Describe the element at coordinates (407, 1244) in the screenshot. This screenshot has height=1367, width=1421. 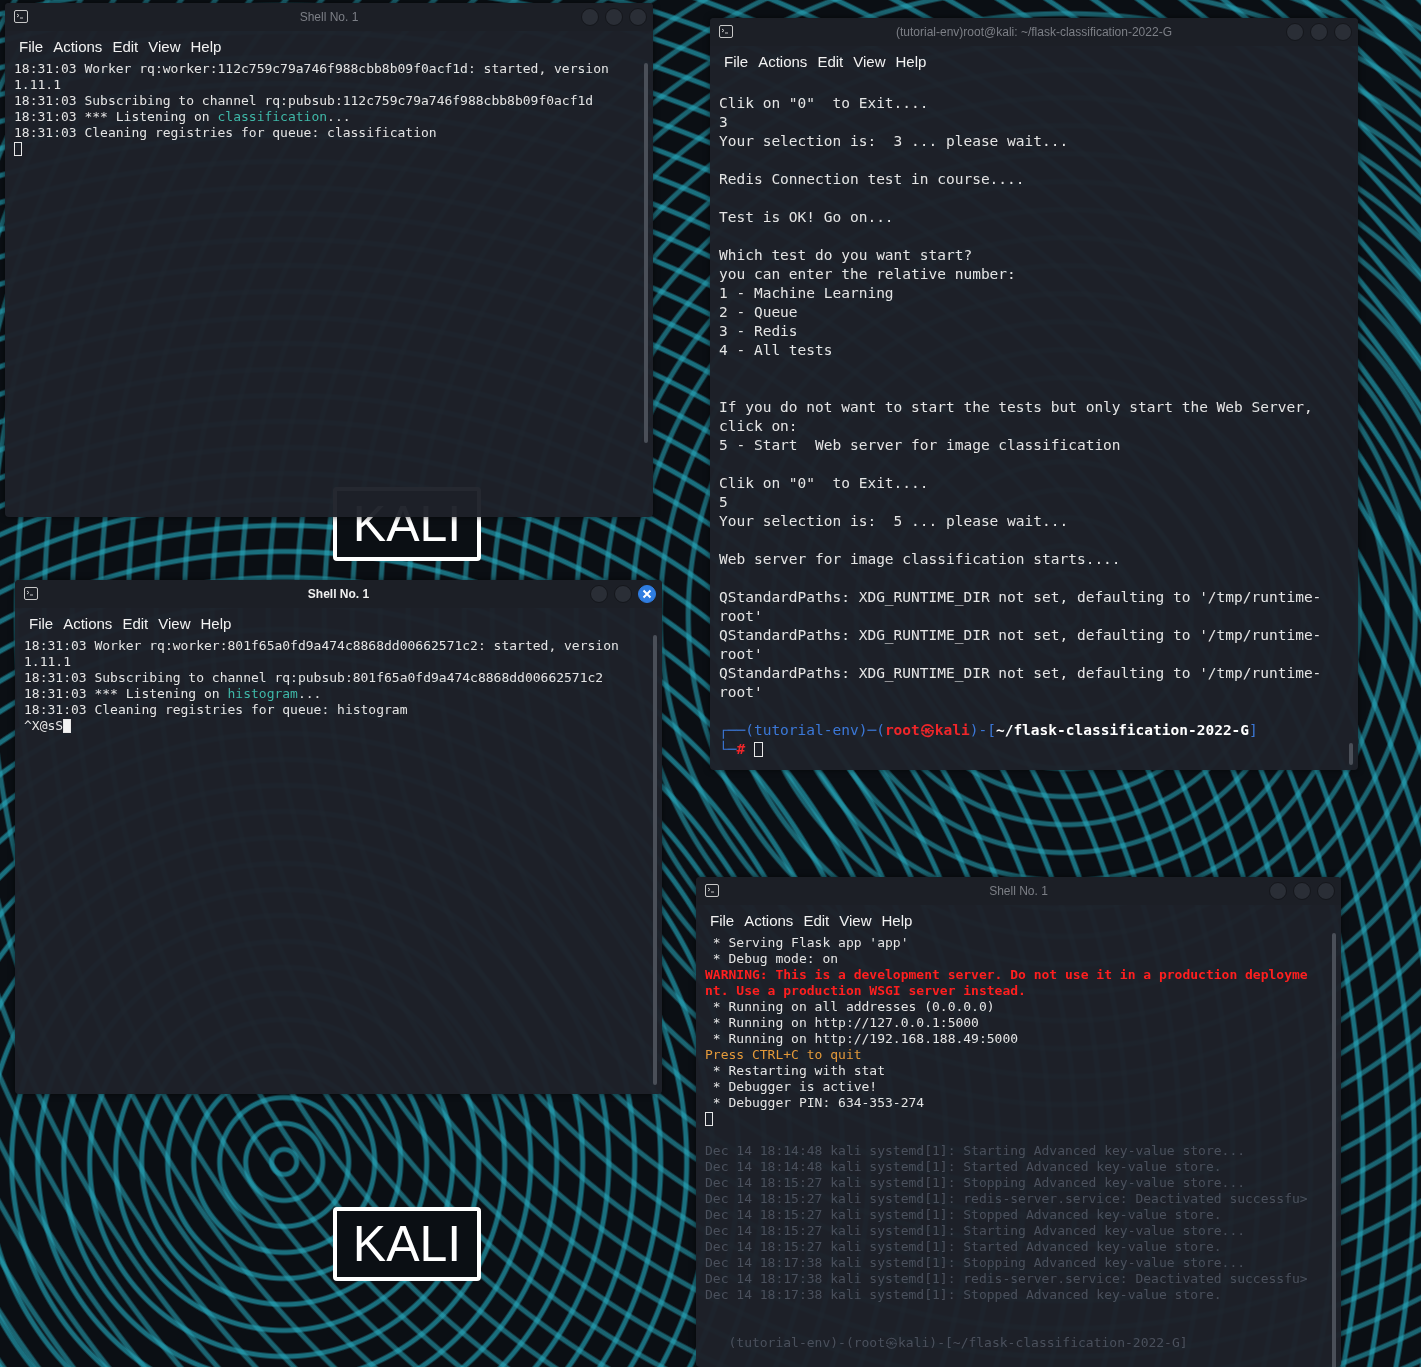
I see `logo: KALI` at that location.